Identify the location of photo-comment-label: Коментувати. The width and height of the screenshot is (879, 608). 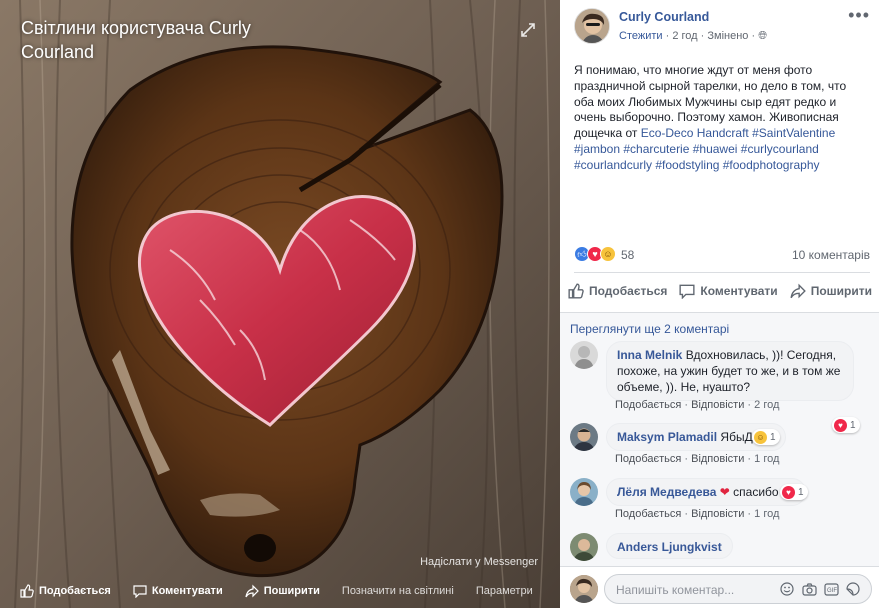
(187, 591).